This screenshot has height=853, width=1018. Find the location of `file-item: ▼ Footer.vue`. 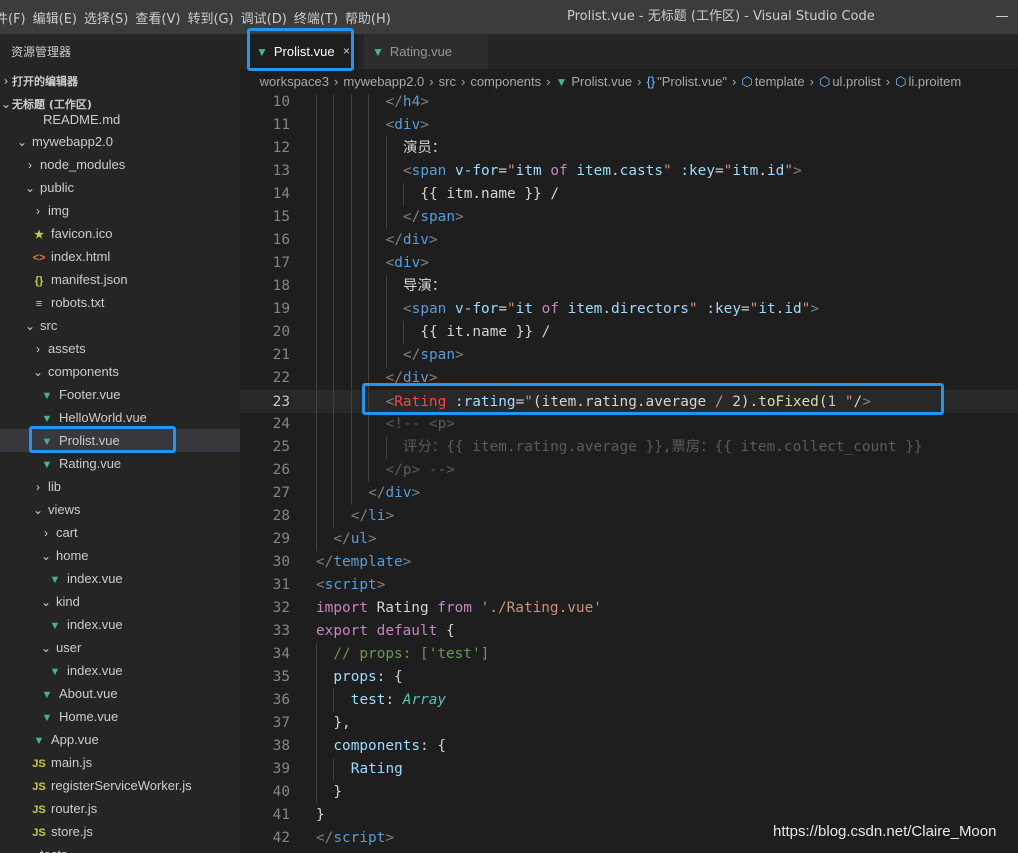

file-item: ▼ Footer.vue is located at coordinates (120, 394).